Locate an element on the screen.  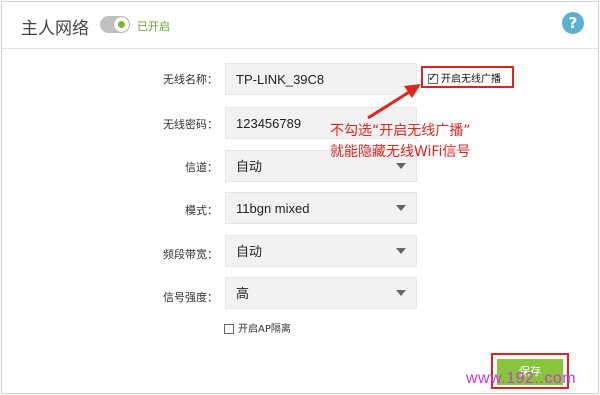
annotation-arrow is located at coordinates (394, 102).